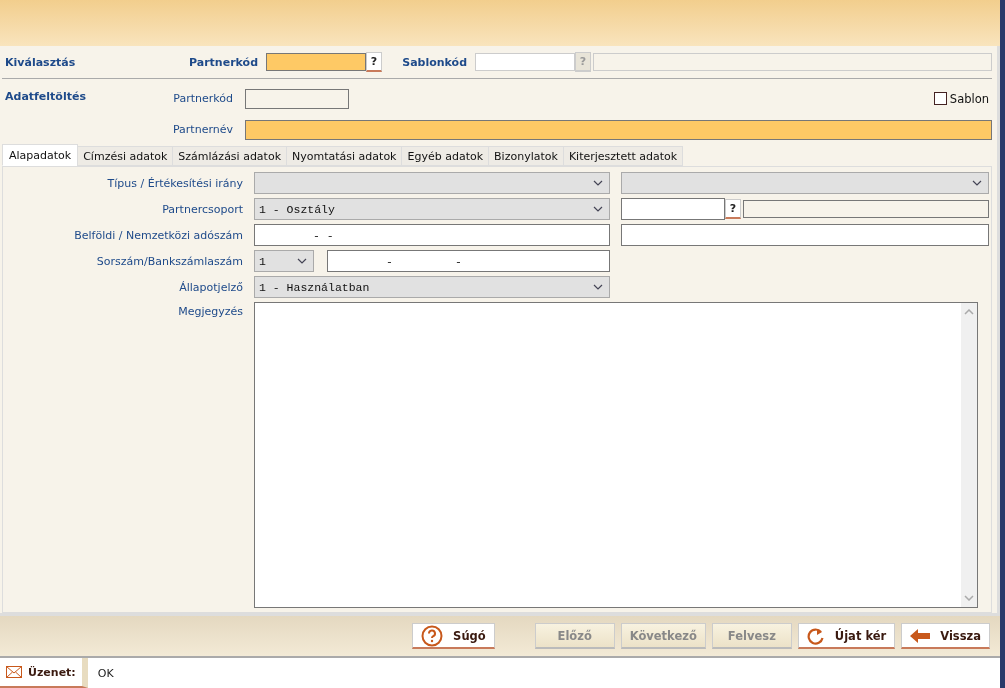 The height and width of the screenshot is (688, 1005). I want to click on tab: Számlázási adatok, so click(230, 156).